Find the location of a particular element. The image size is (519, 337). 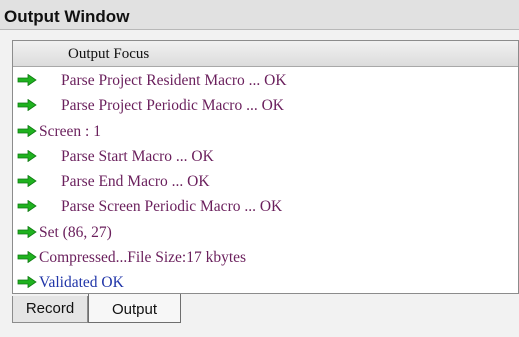

output-row: Parse Project Periodic Macro ... OK is located at coordinates (265, 104).